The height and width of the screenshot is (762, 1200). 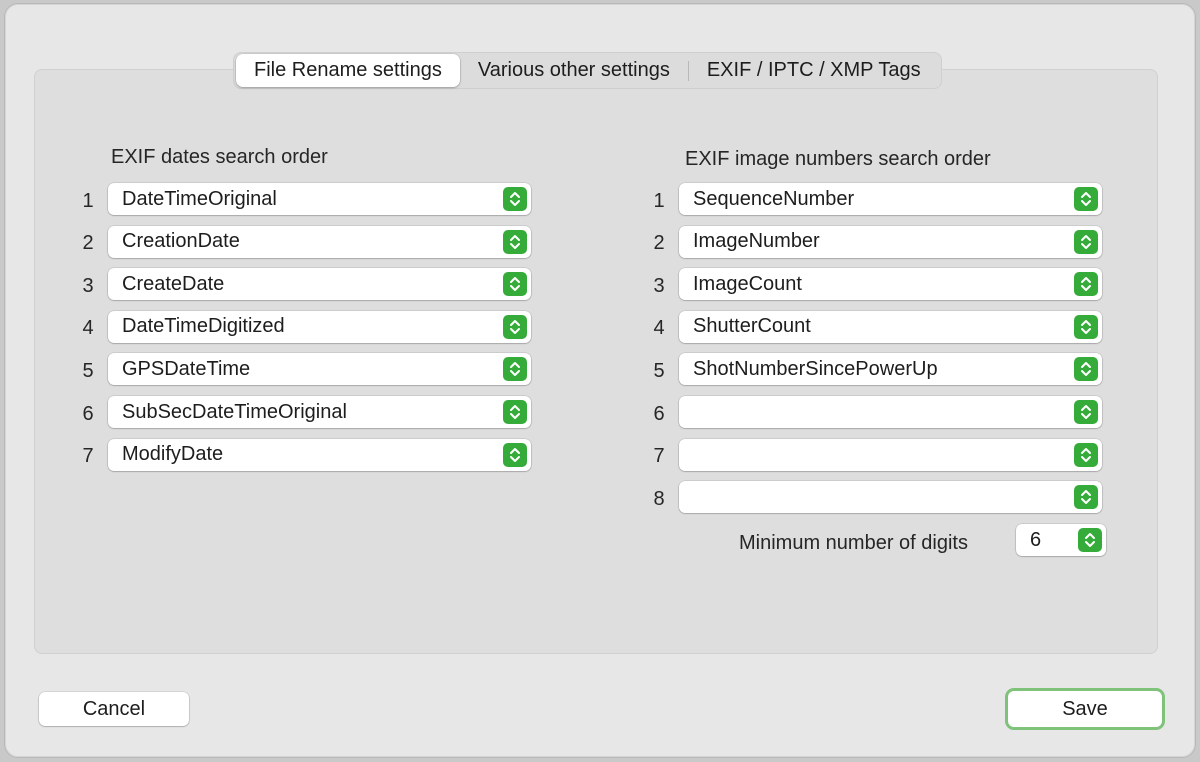 I want to click on image-number-field-row-number: 2, so click(x=659, y=243).